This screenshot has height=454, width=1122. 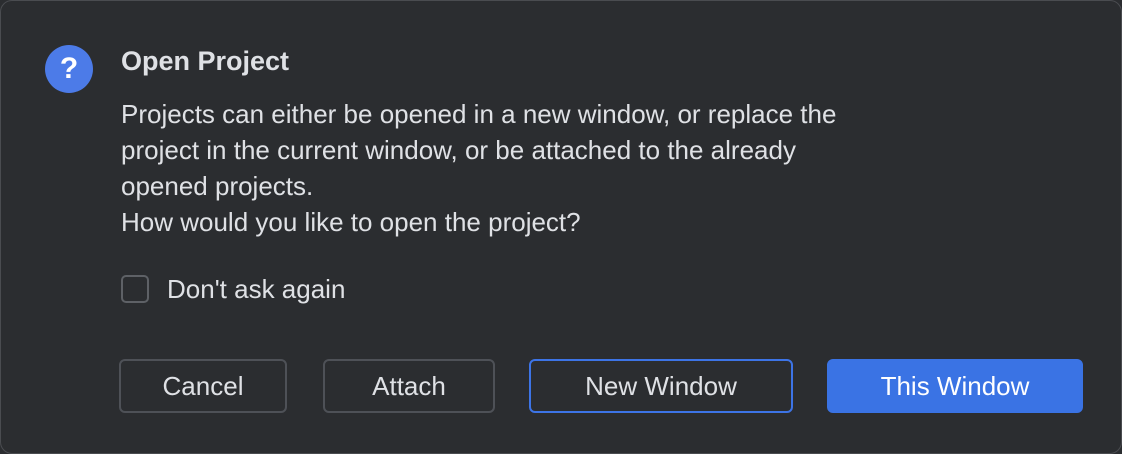 I want to click on dont-ask-again-checkbox, so click(x=135, y=289).